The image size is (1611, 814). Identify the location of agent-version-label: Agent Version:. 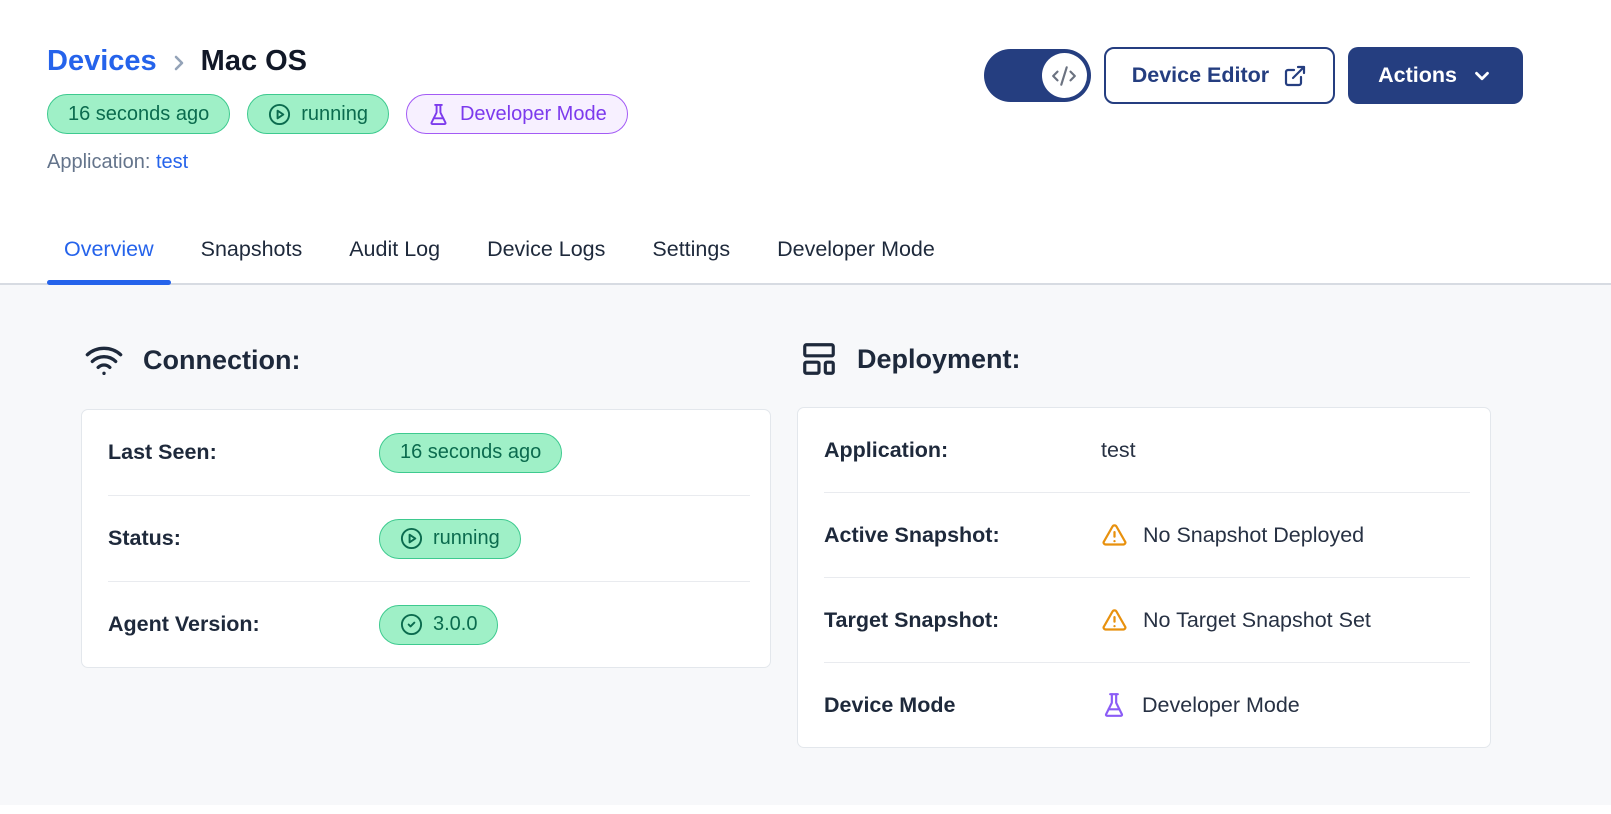
(184, 624).